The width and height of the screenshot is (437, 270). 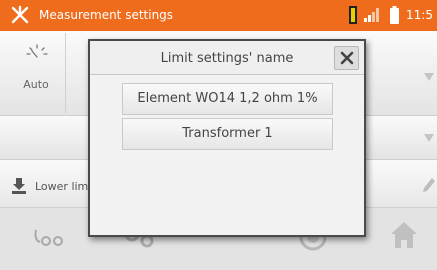 I want to click on dialog-header: Limit settings' name, so click(x=227, y=58).